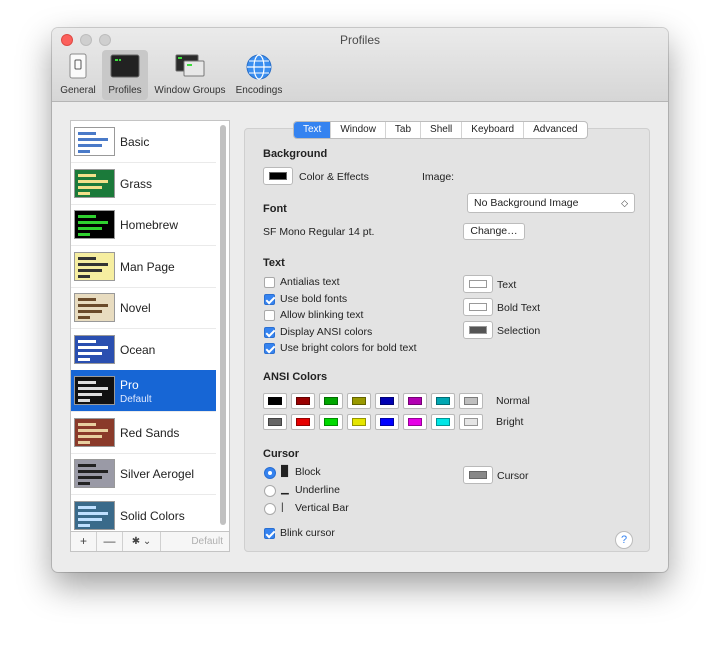  What do you see at coordinates (555, 130) in the screenshot?
I see `tab-advanced: Advanced` at bounding box center [555, 130].